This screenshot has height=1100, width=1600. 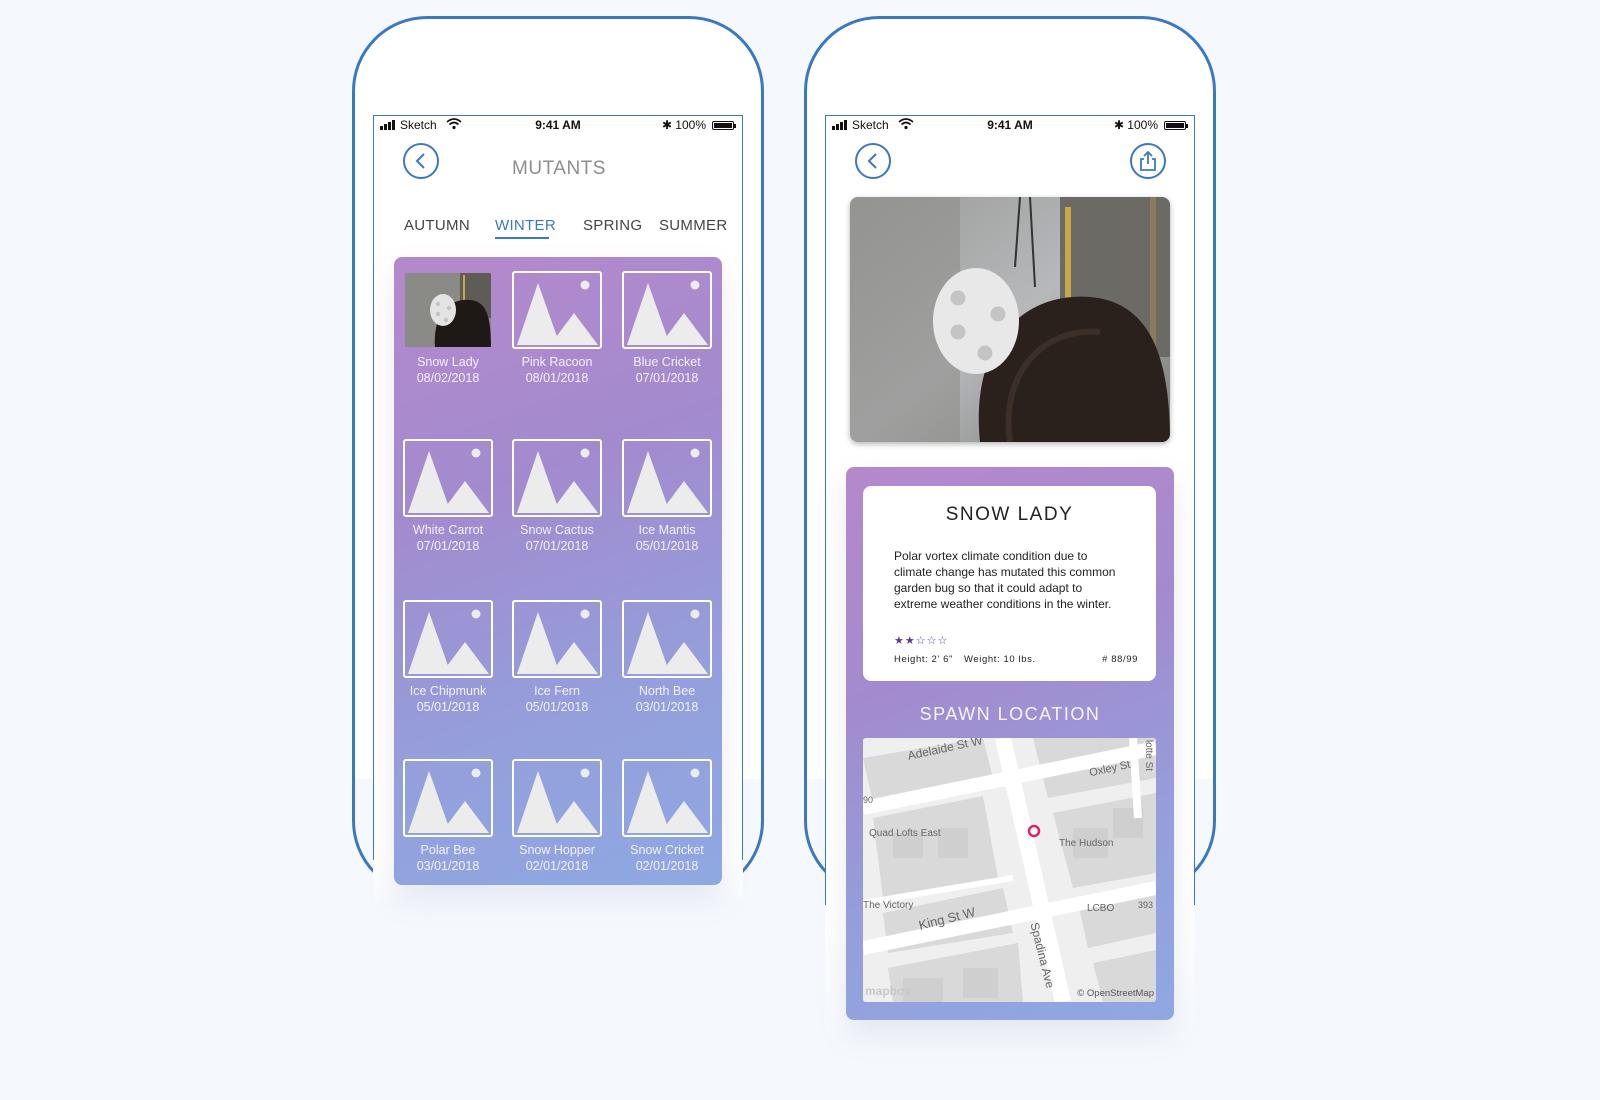 I want to click on tab-winter: WINTER, so click(x=525, y=225).